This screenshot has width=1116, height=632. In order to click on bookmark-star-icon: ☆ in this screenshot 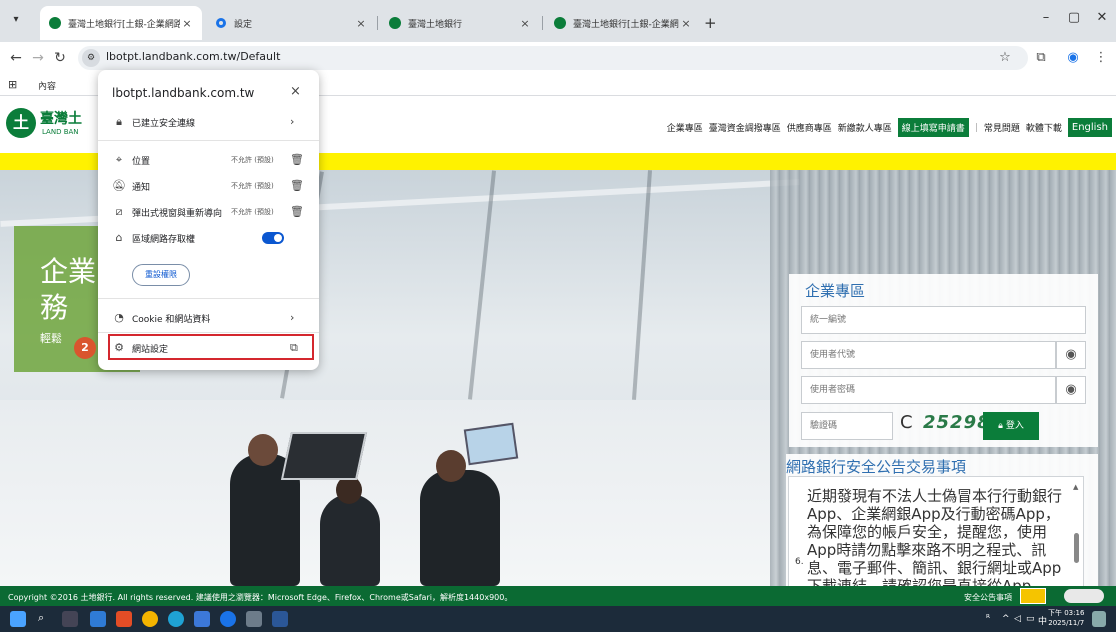, I will do `click(1005, 57)`.